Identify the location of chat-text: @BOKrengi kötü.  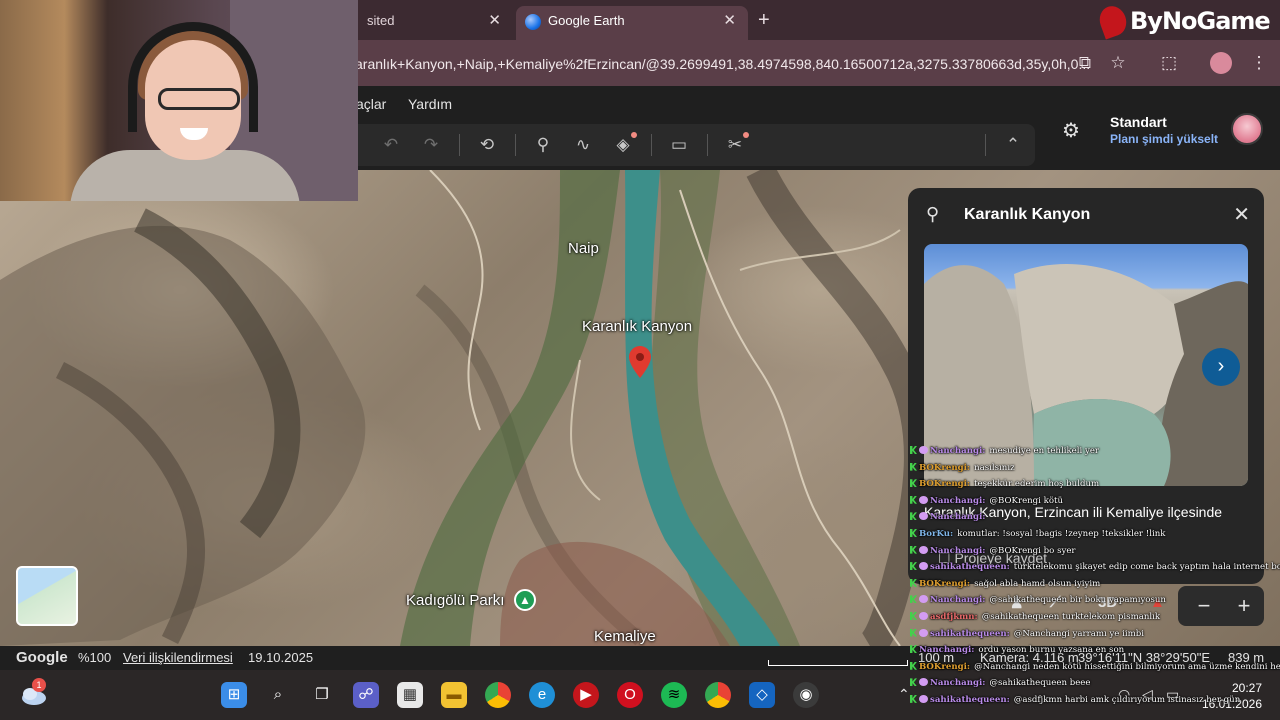
(1026, 500).